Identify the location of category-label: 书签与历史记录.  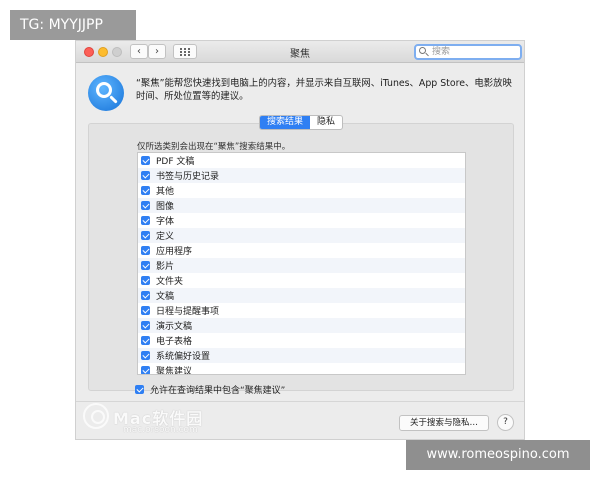
(188, 177).